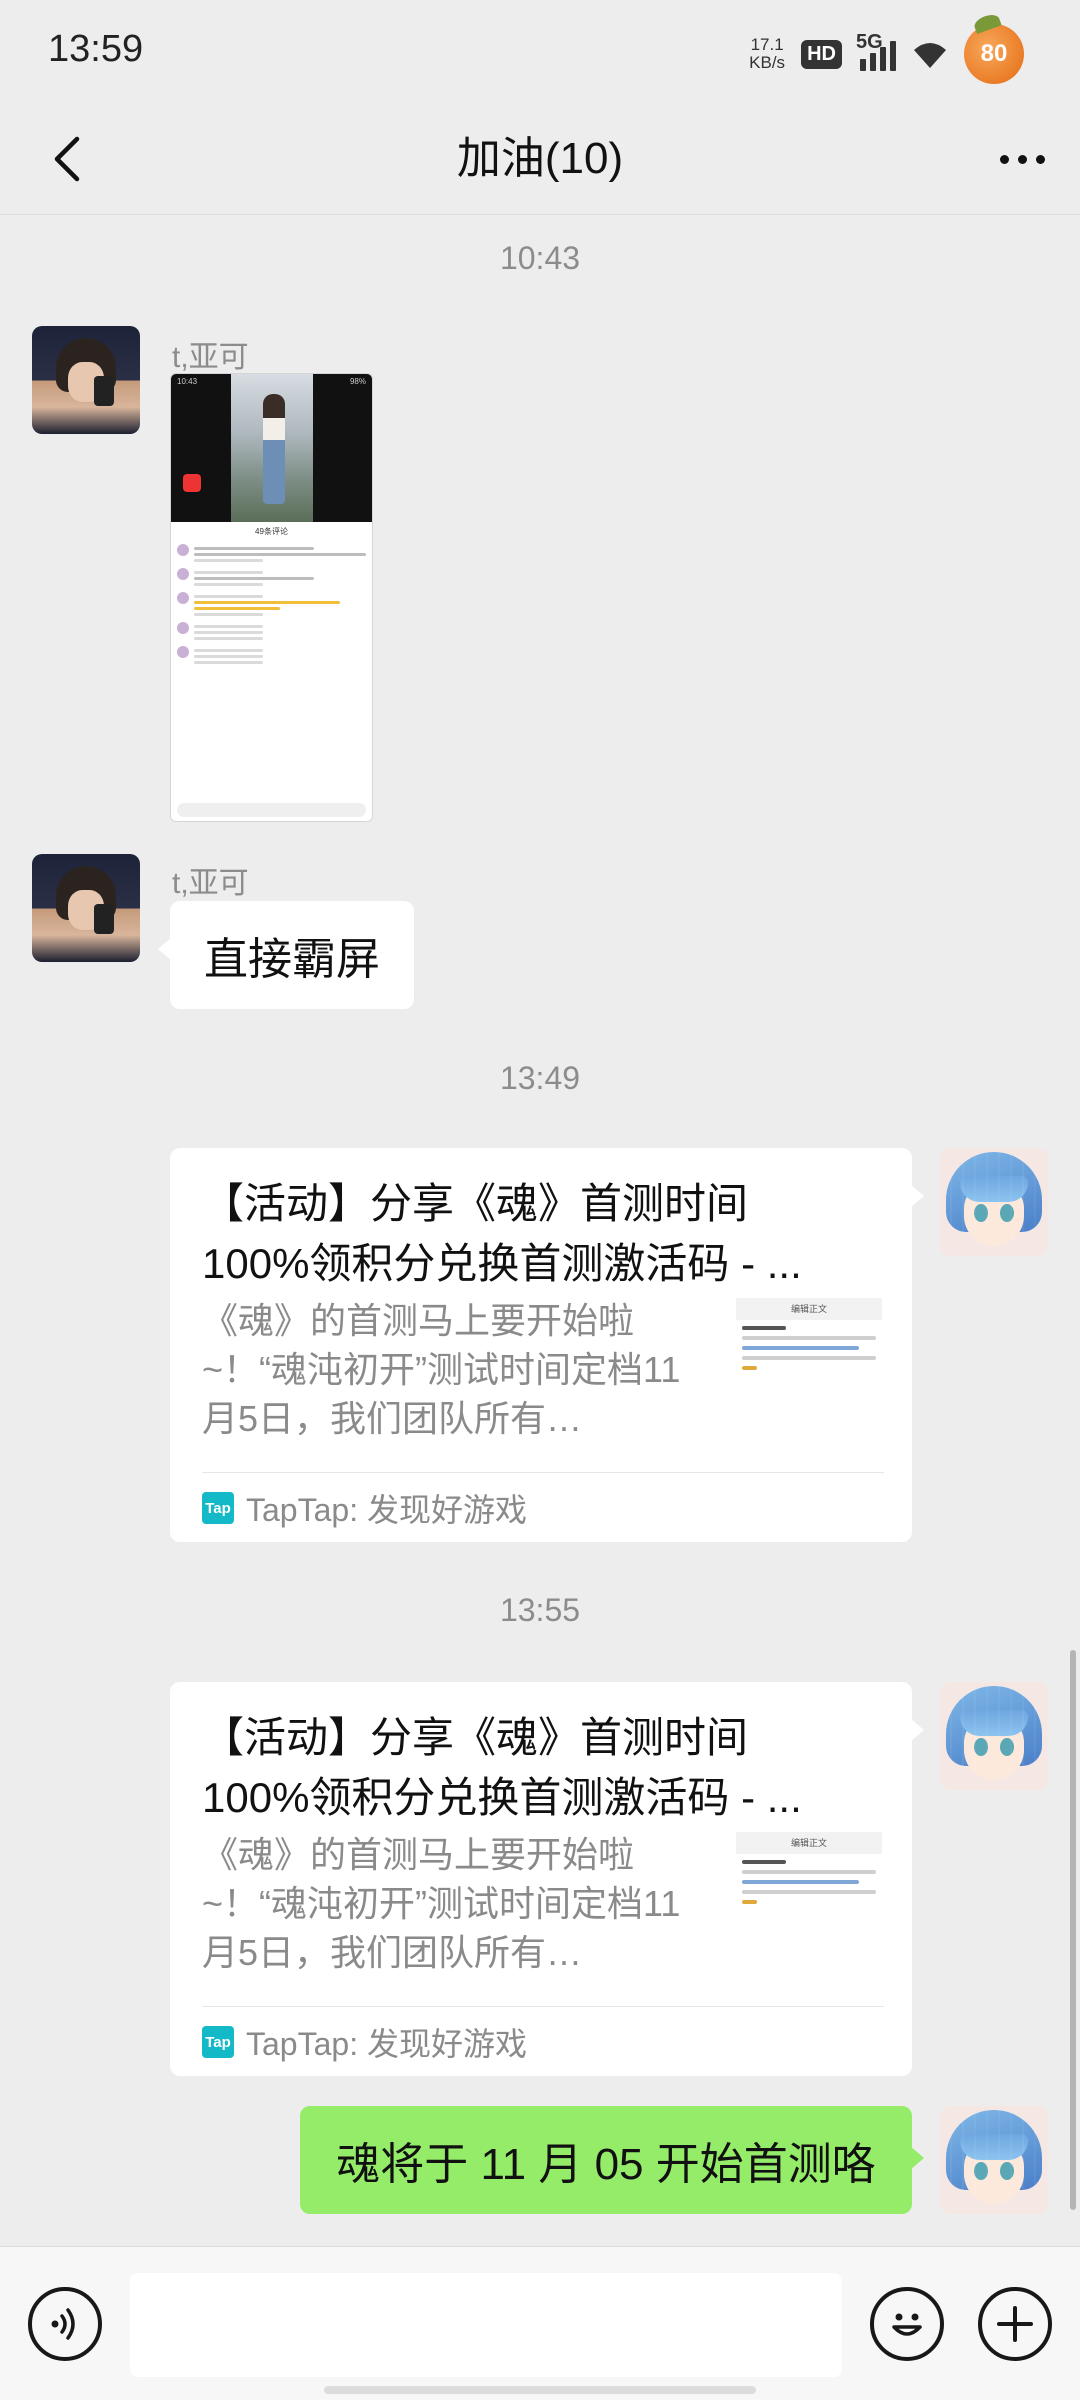 The height and width of the screenshot is (2400, 1080). What do you see at coordinates (876, 51) in the screenshot?
I see `signal-icon: 5G` at bounding box center [876, 51].